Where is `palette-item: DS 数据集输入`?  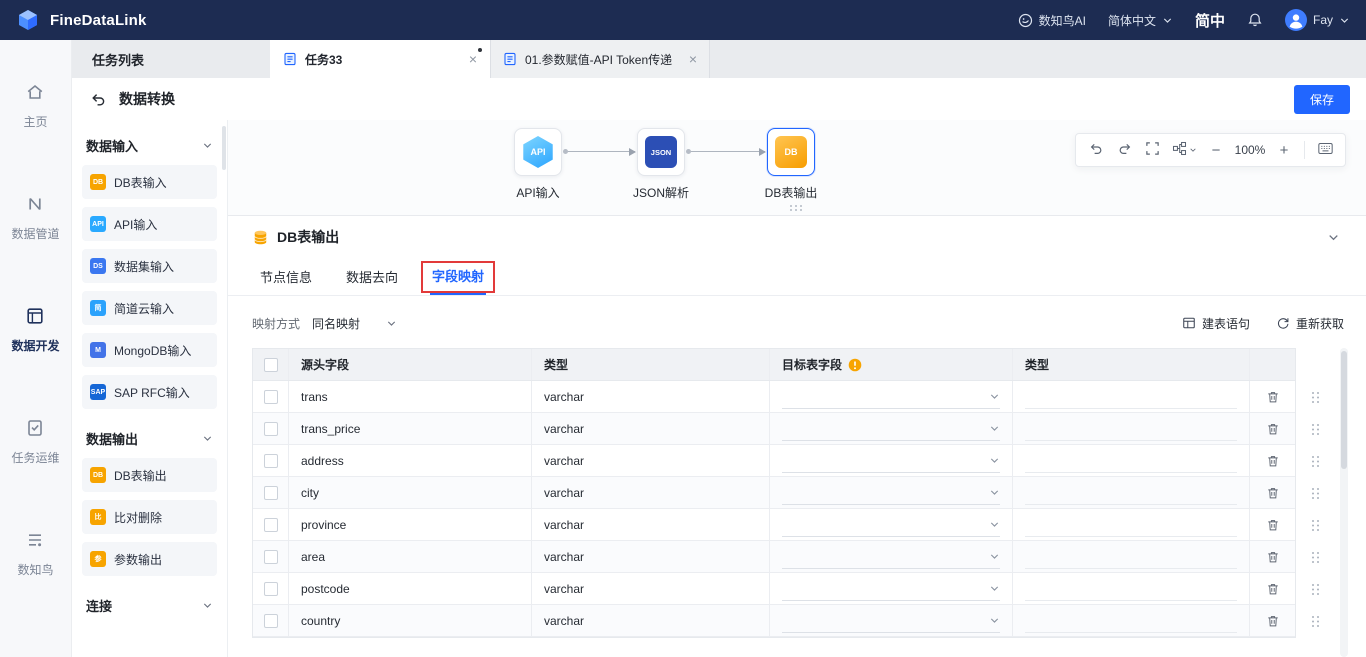
palette-item: DS 数据集输入 is located at coordinates (149, 266).